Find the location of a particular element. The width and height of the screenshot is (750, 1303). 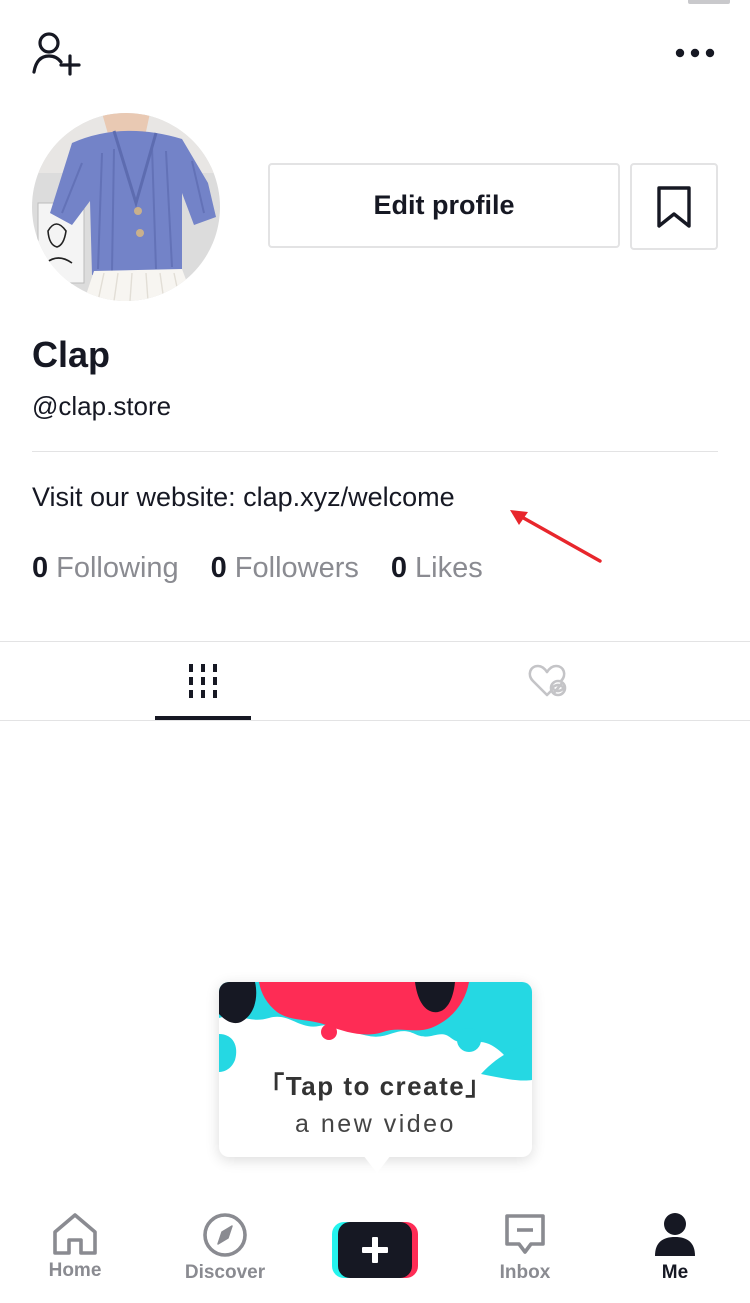

create-tooltip: 「Tap to create」 a new video is located at coordinates (375, 1077).